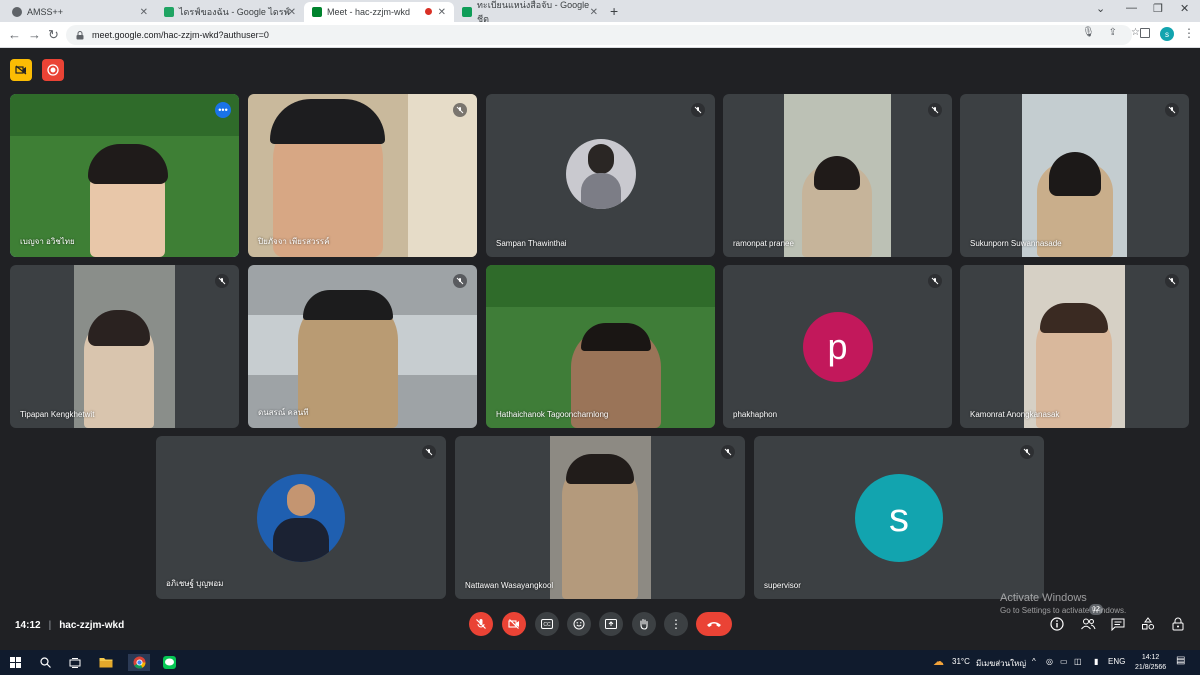 This screenshot has width=1200, height=675. I want to click on tray-app-icon: ◎, so click(1049, 661).